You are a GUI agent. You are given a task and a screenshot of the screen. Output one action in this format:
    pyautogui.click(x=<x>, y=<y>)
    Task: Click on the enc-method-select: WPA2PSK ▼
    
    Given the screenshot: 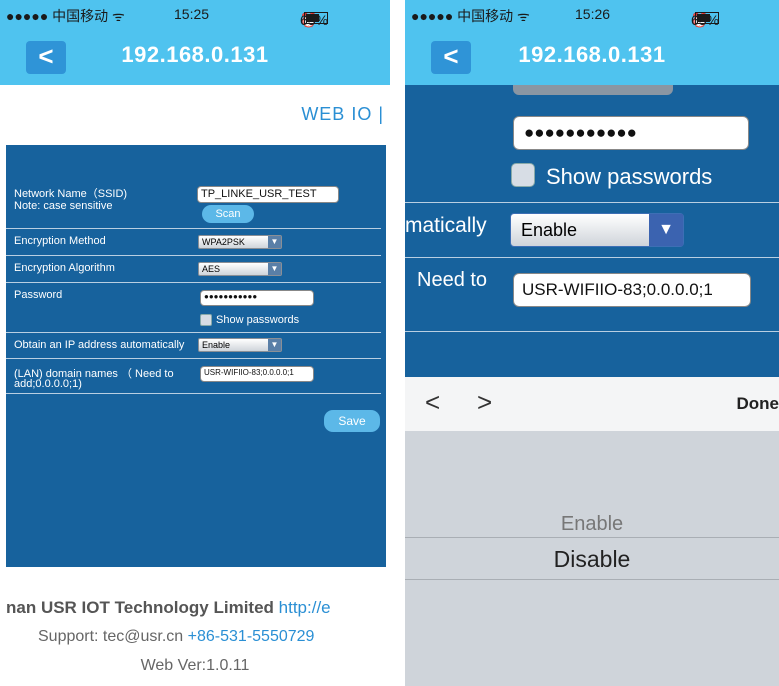 What is the action you would take?
    pyautogui.click(x=240, y=242)
    